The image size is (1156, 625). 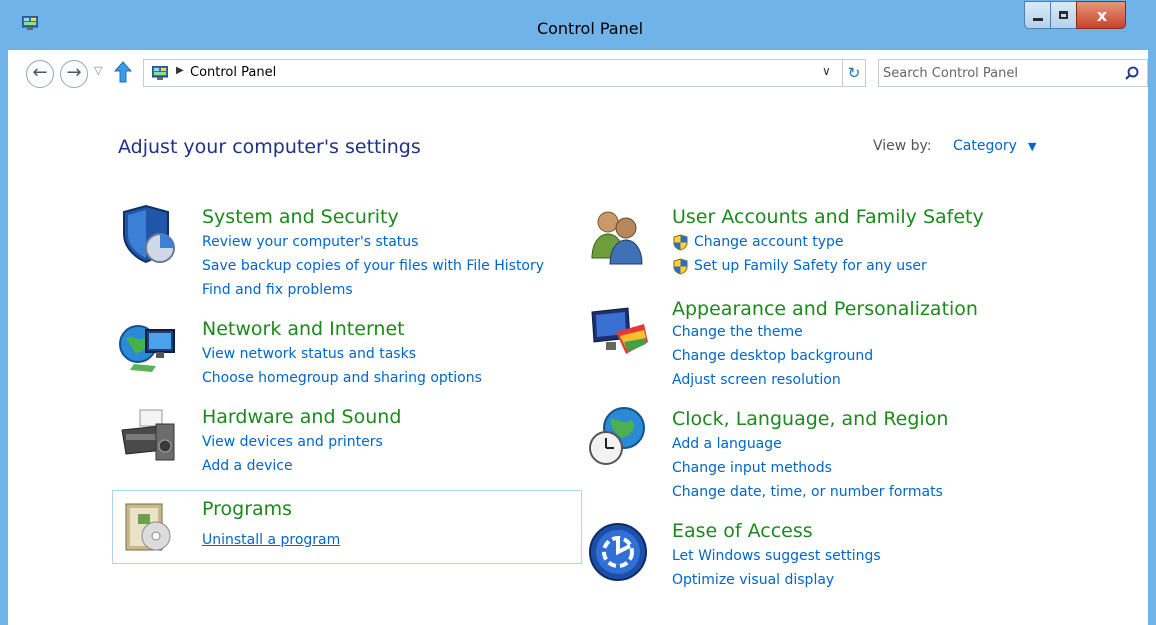 What do you see at coordinates (310, 242) in the screenshot?
I see `link-review-status: Review your computer's status` at bounding box center [310, 242].